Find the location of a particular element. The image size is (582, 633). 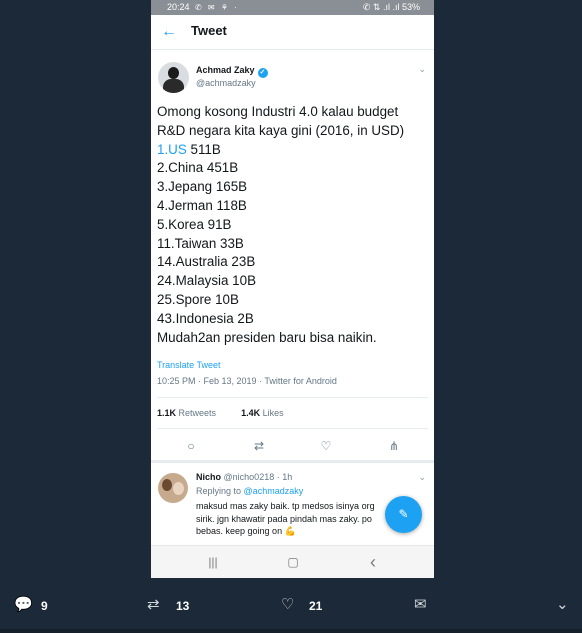

bottom-edge is located at coordinates (291, 631).